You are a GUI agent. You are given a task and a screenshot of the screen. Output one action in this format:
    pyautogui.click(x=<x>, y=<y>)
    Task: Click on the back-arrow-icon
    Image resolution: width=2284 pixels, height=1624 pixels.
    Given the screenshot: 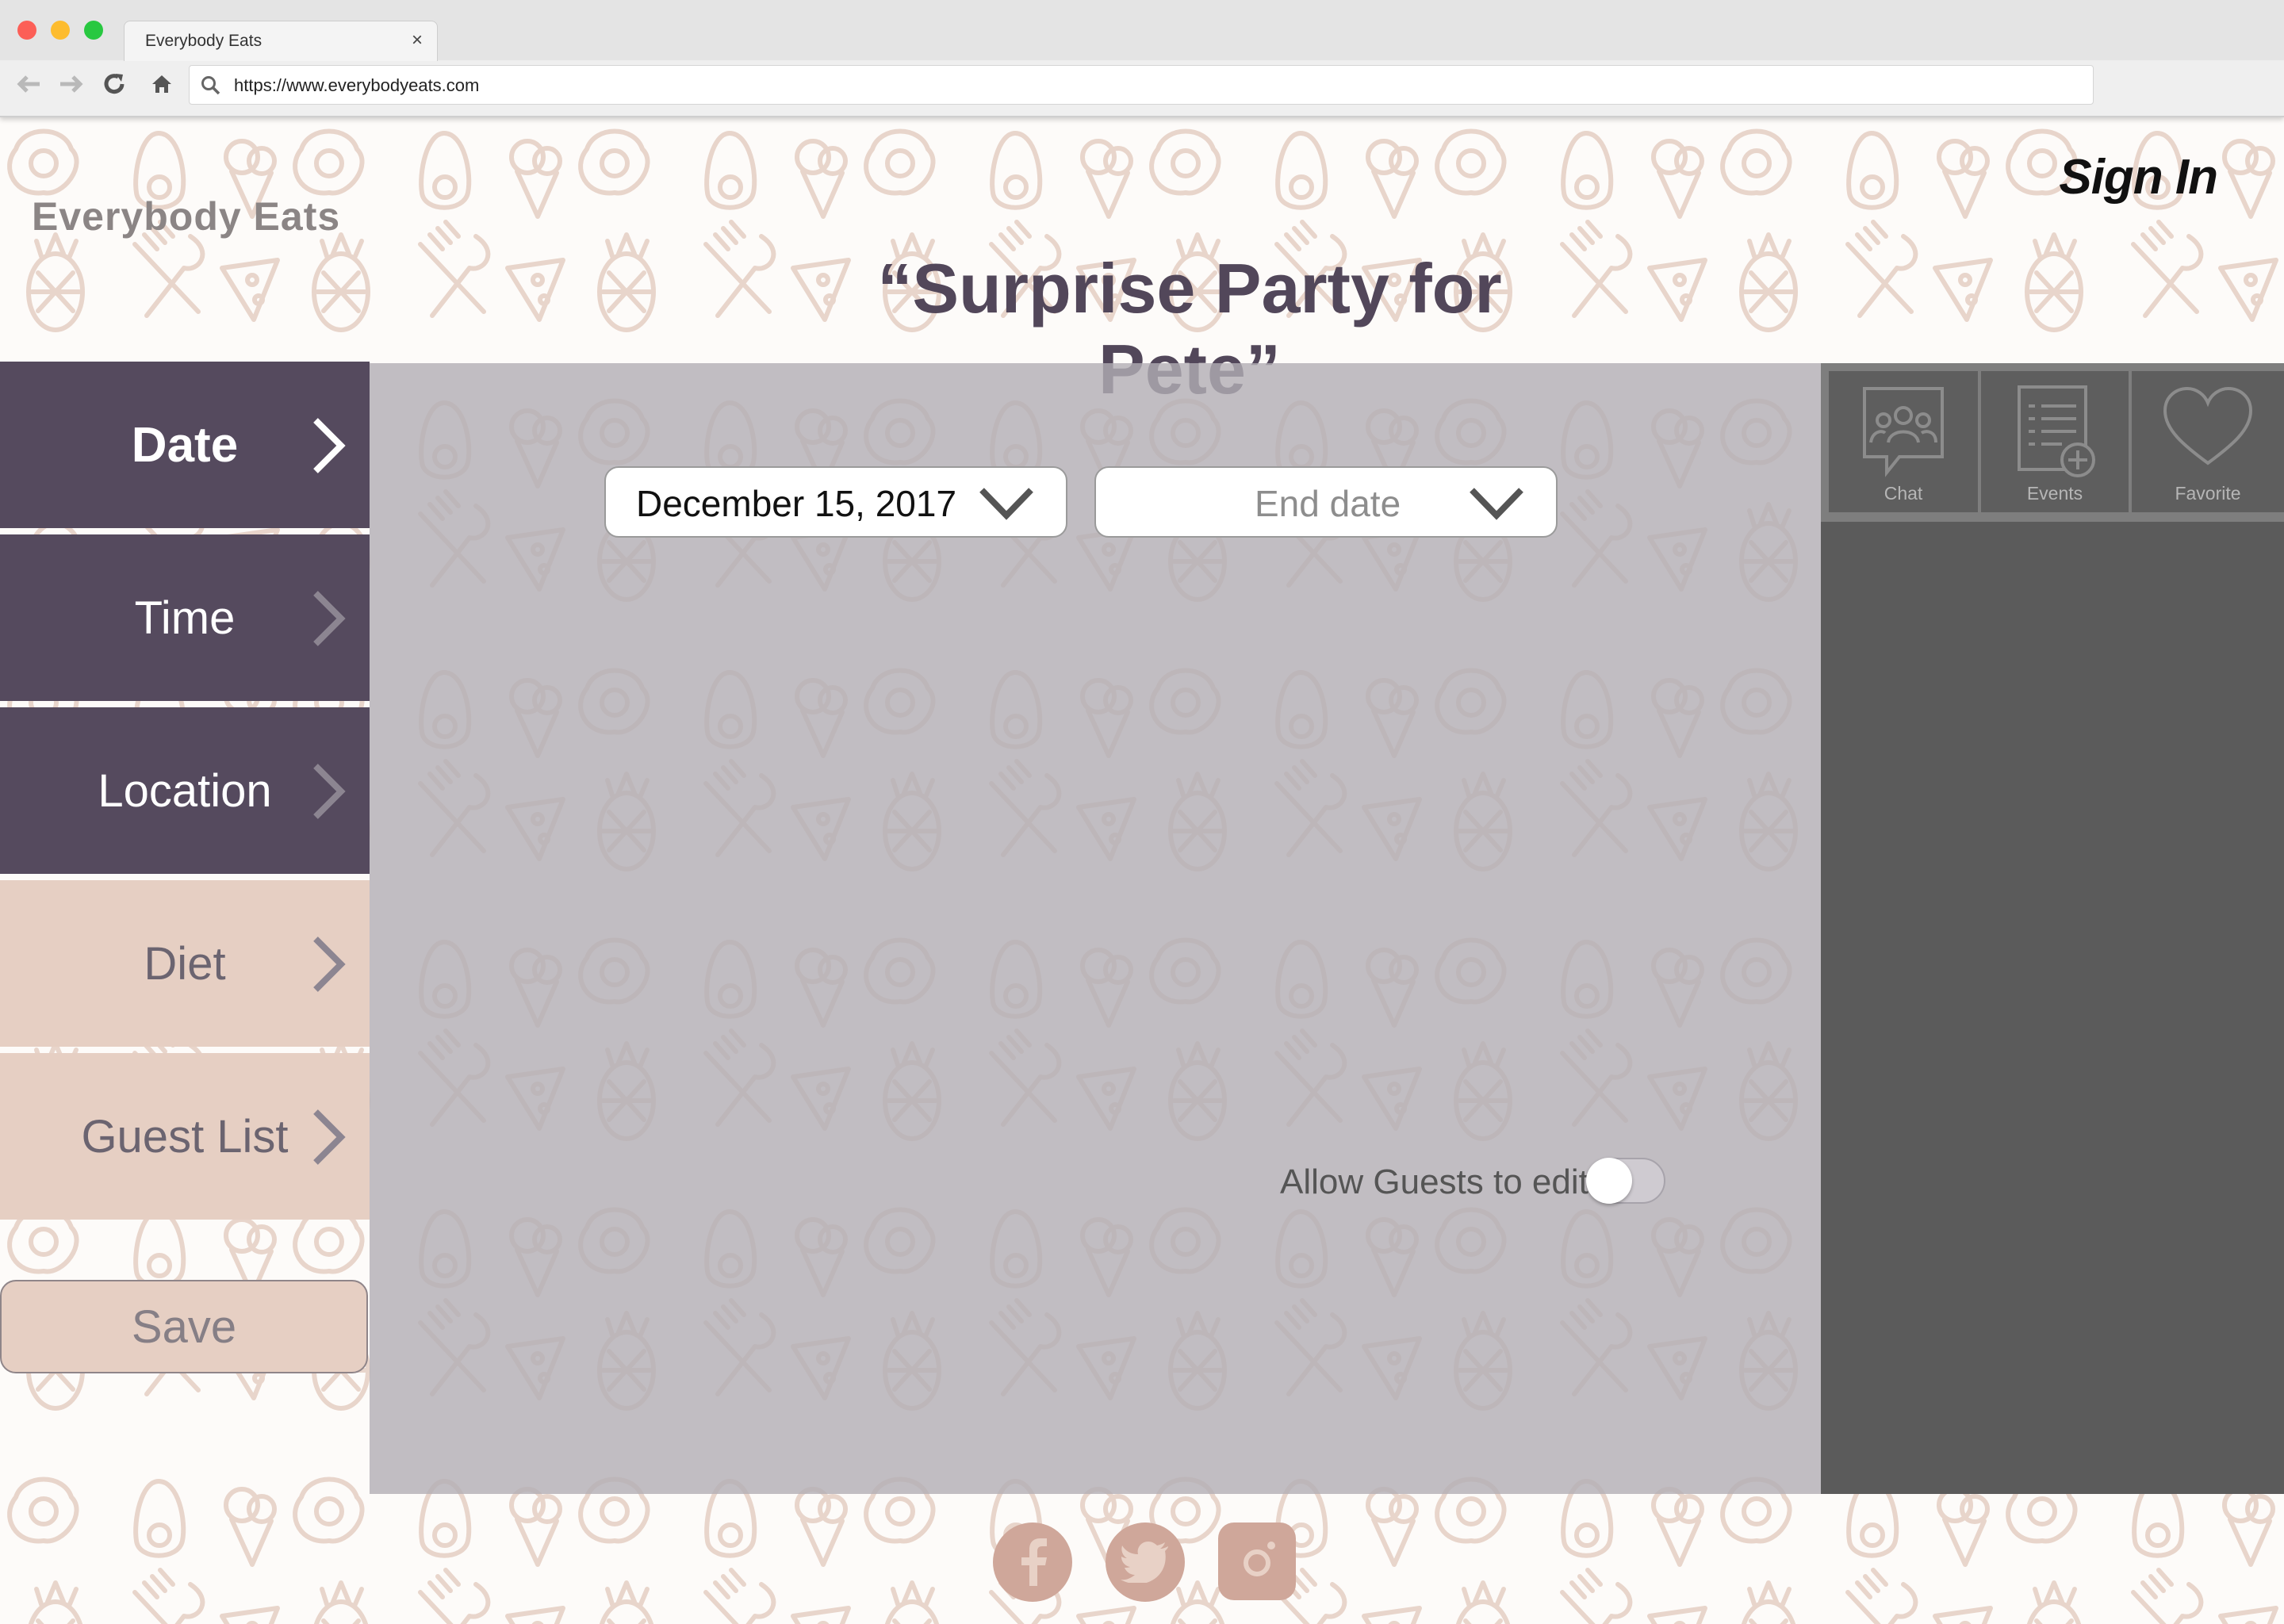 What is the action you would take?
    pyautogui.click(x=28, y=84)
    